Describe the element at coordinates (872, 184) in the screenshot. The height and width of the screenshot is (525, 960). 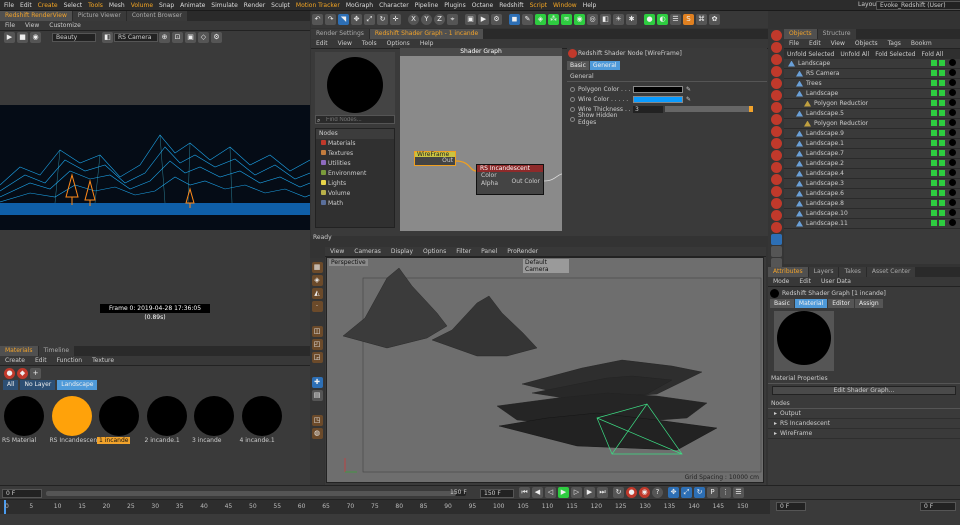
I see `object-row: Landscape.3` at that location.